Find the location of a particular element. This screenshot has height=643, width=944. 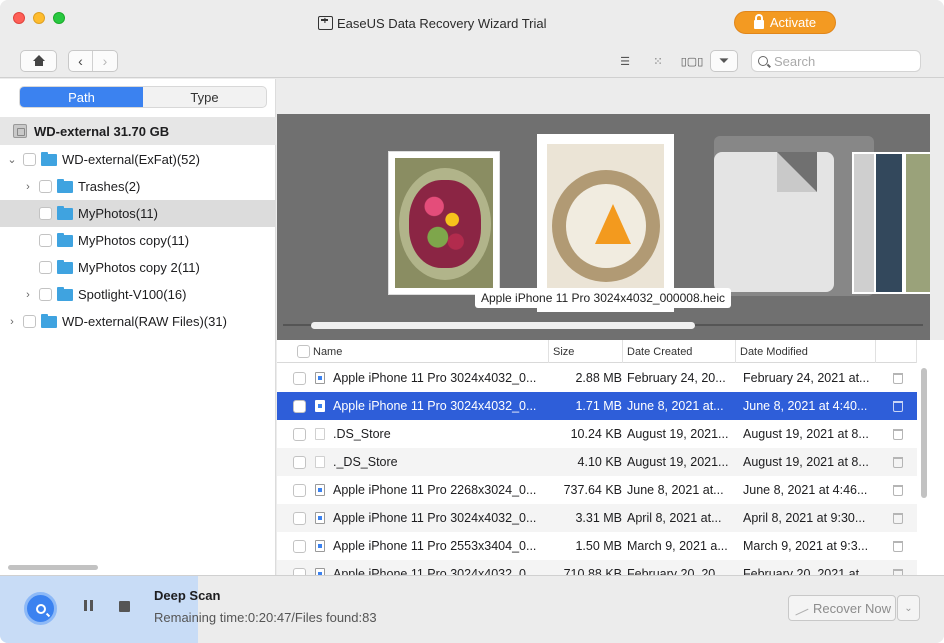

tree-item-myphotos-copy-2: MyPhotos copy 2(11) is located at coordinates (138, 267).